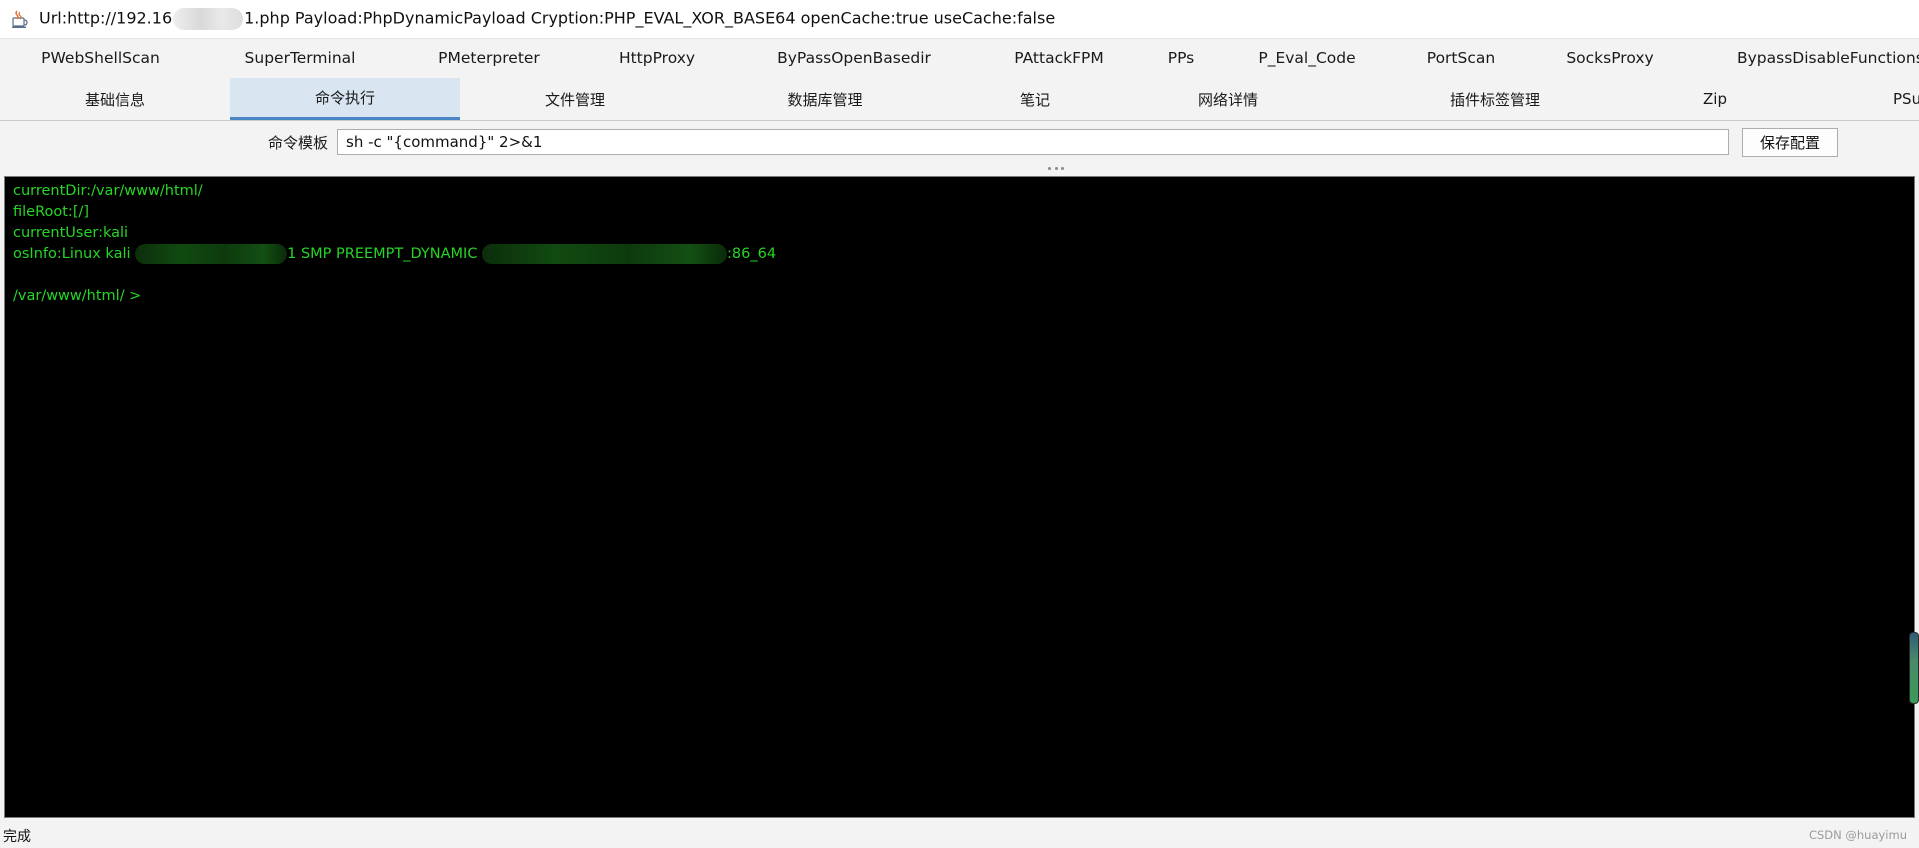  I want to click on command-template-input, so click(1033, 142).